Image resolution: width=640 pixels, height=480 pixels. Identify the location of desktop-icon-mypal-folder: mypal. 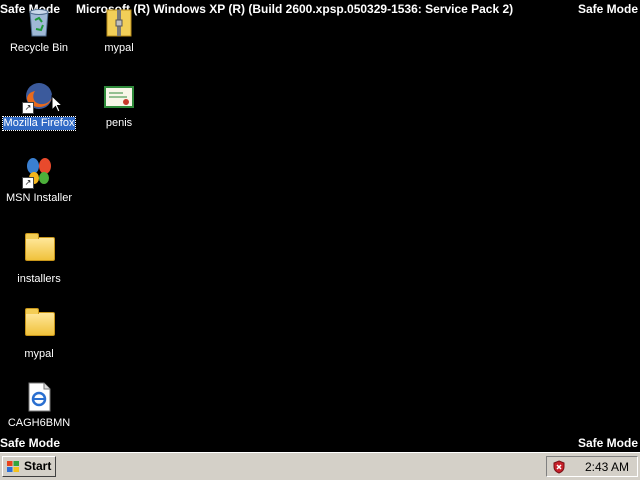
(39, 334).